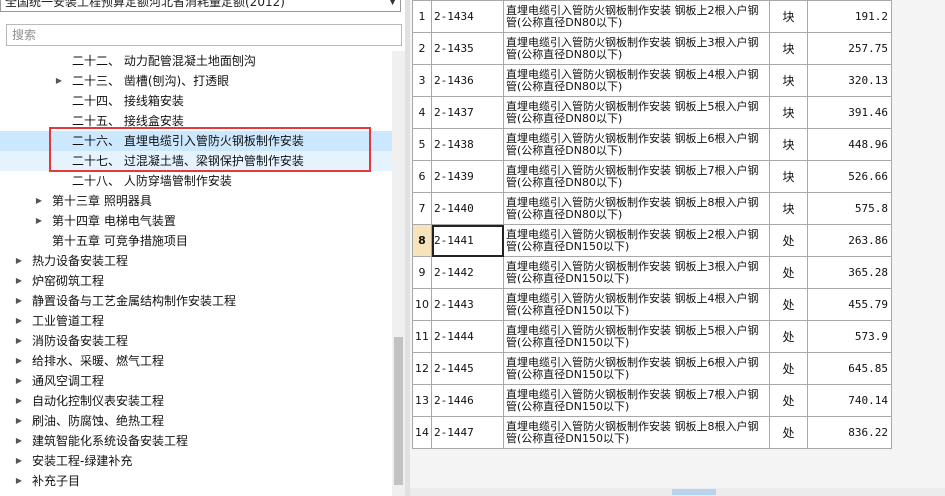 This screenshot has width=945, height=496. Describe the element at coordinates (467, 304) in the screenshot. I see `quota-code-cell: 2-1443` at that location.